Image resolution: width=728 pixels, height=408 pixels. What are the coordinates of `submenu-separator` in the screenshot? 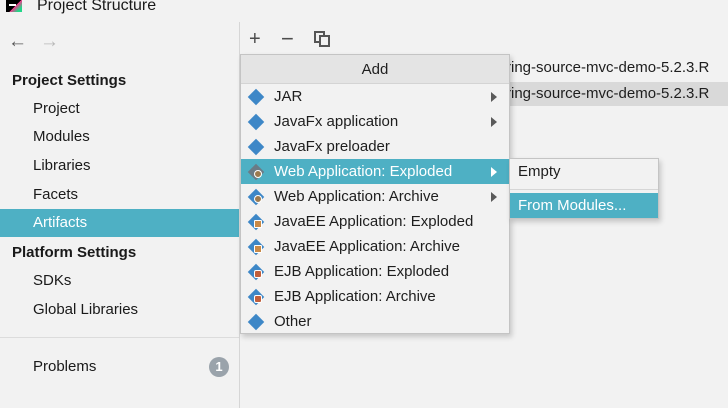 It's located at (584, 189).